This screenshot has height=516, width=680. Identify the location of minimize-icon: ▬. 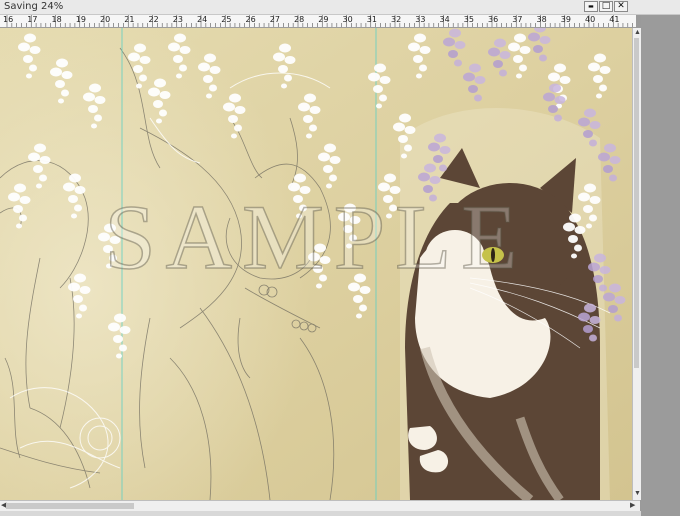
(591, 6).